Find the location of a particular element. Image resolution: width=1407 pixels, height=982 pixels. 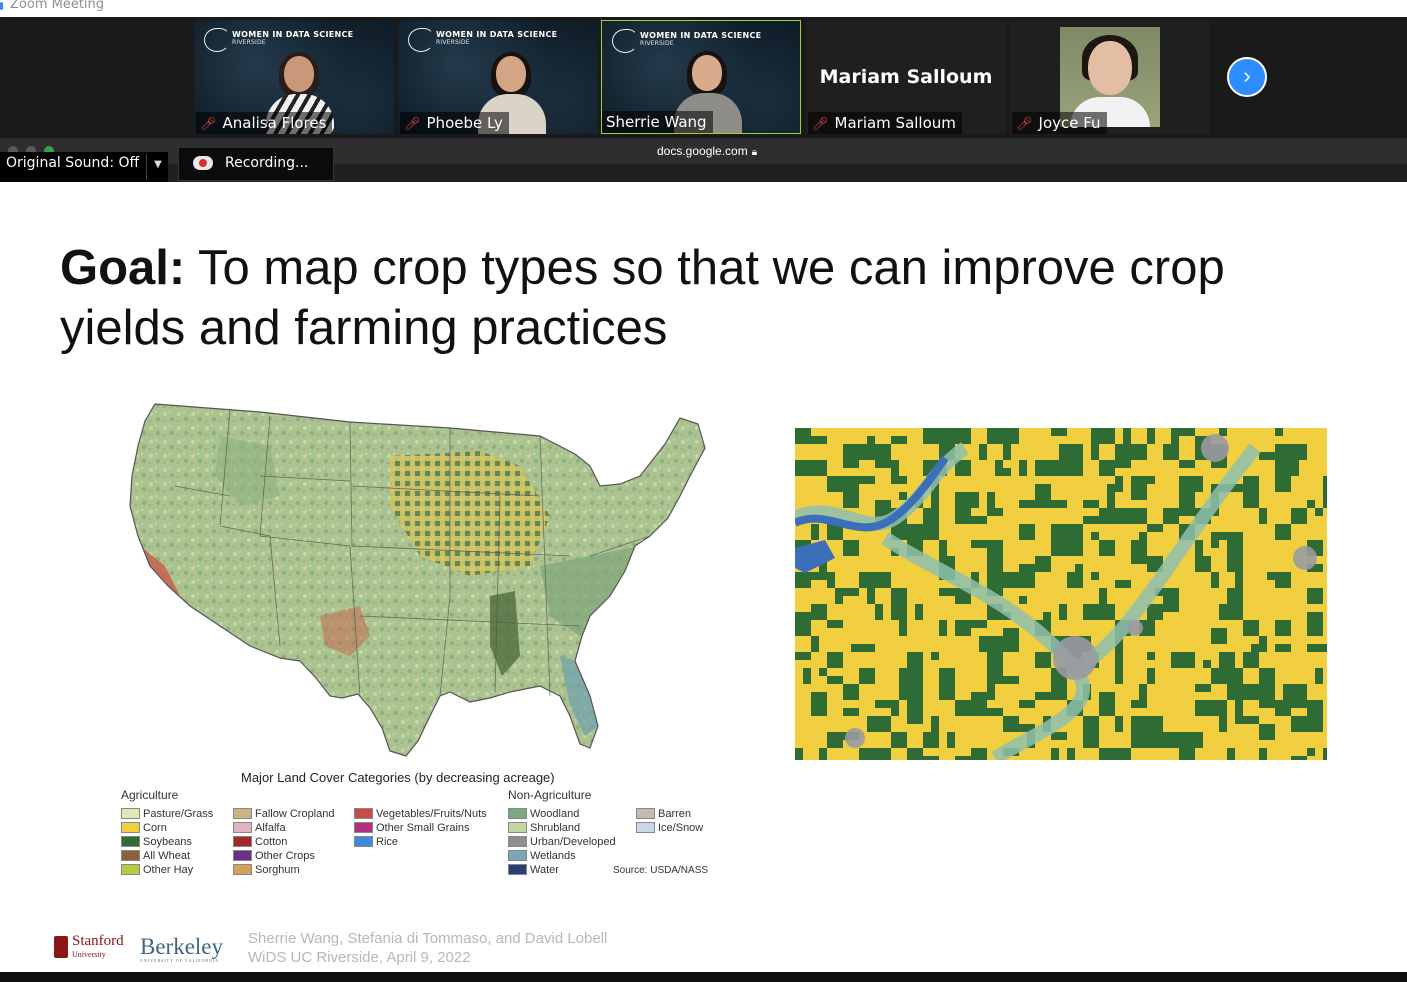

legend-label: Pasture/Grass is located at coordinates (178, 814).